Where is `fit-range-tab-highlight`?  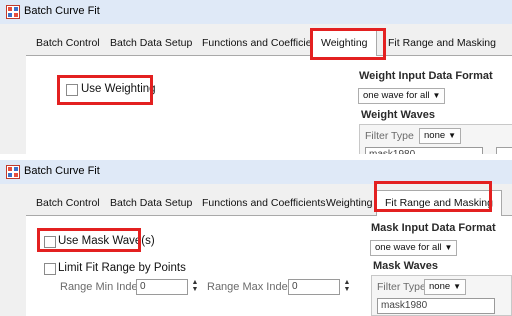 fit-range-tab-highlight is located at coordinates (433, 196).